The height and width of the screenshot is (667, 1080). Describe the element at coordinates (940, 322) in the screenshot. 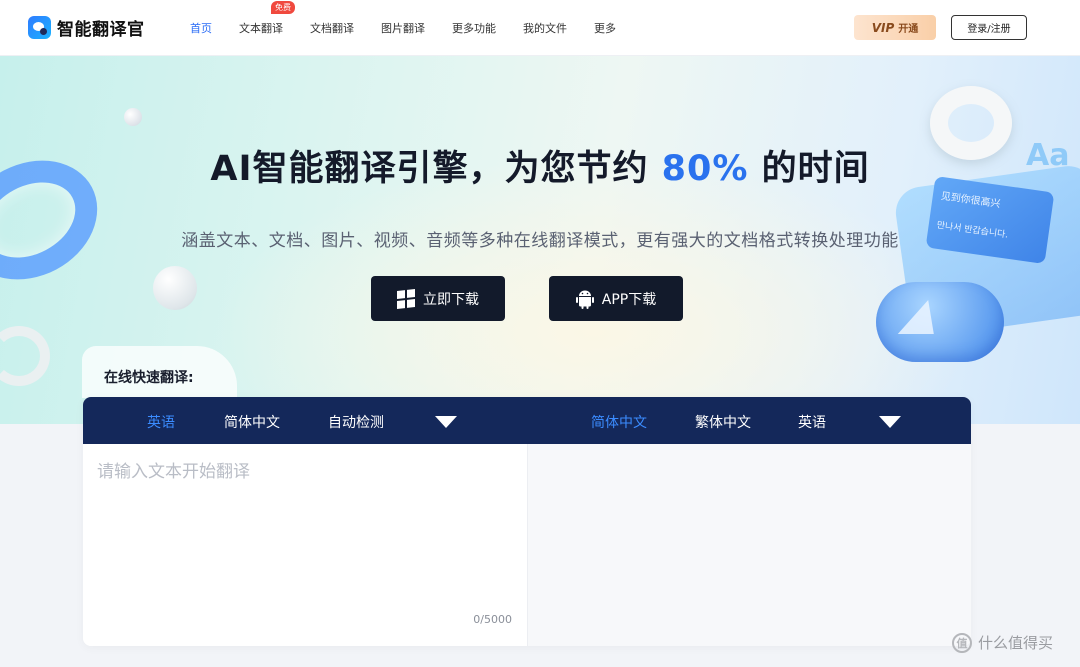

I see `cloud-lightning-decoration` at that location.